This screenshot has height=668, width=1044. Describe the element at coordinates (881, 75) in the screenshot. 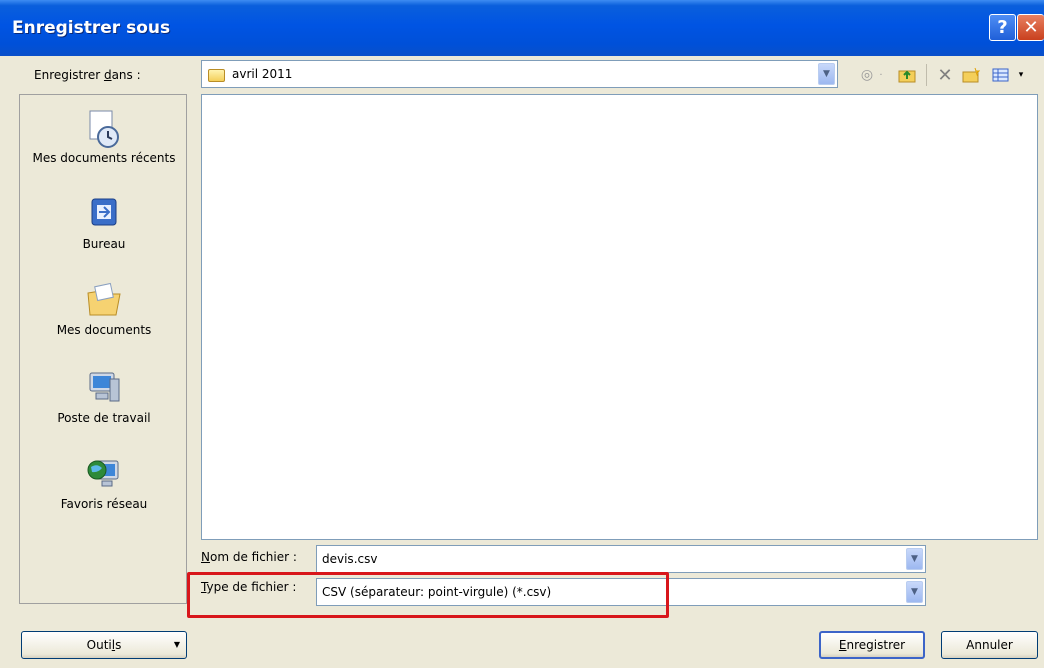

I see `back-dropdown-icon: ·` at that location.